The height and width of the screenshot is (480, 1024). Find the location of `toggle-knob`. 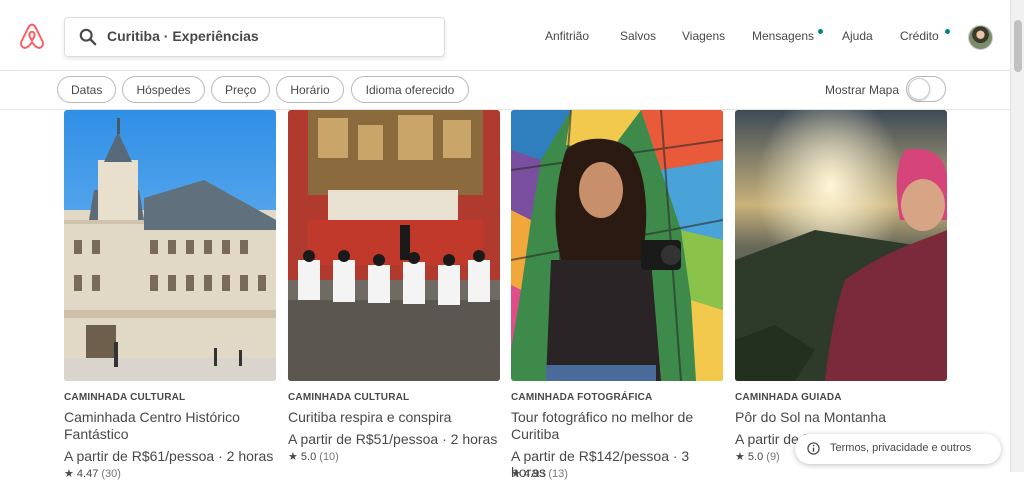

toggle-knob is located at coordinates (919, 89).